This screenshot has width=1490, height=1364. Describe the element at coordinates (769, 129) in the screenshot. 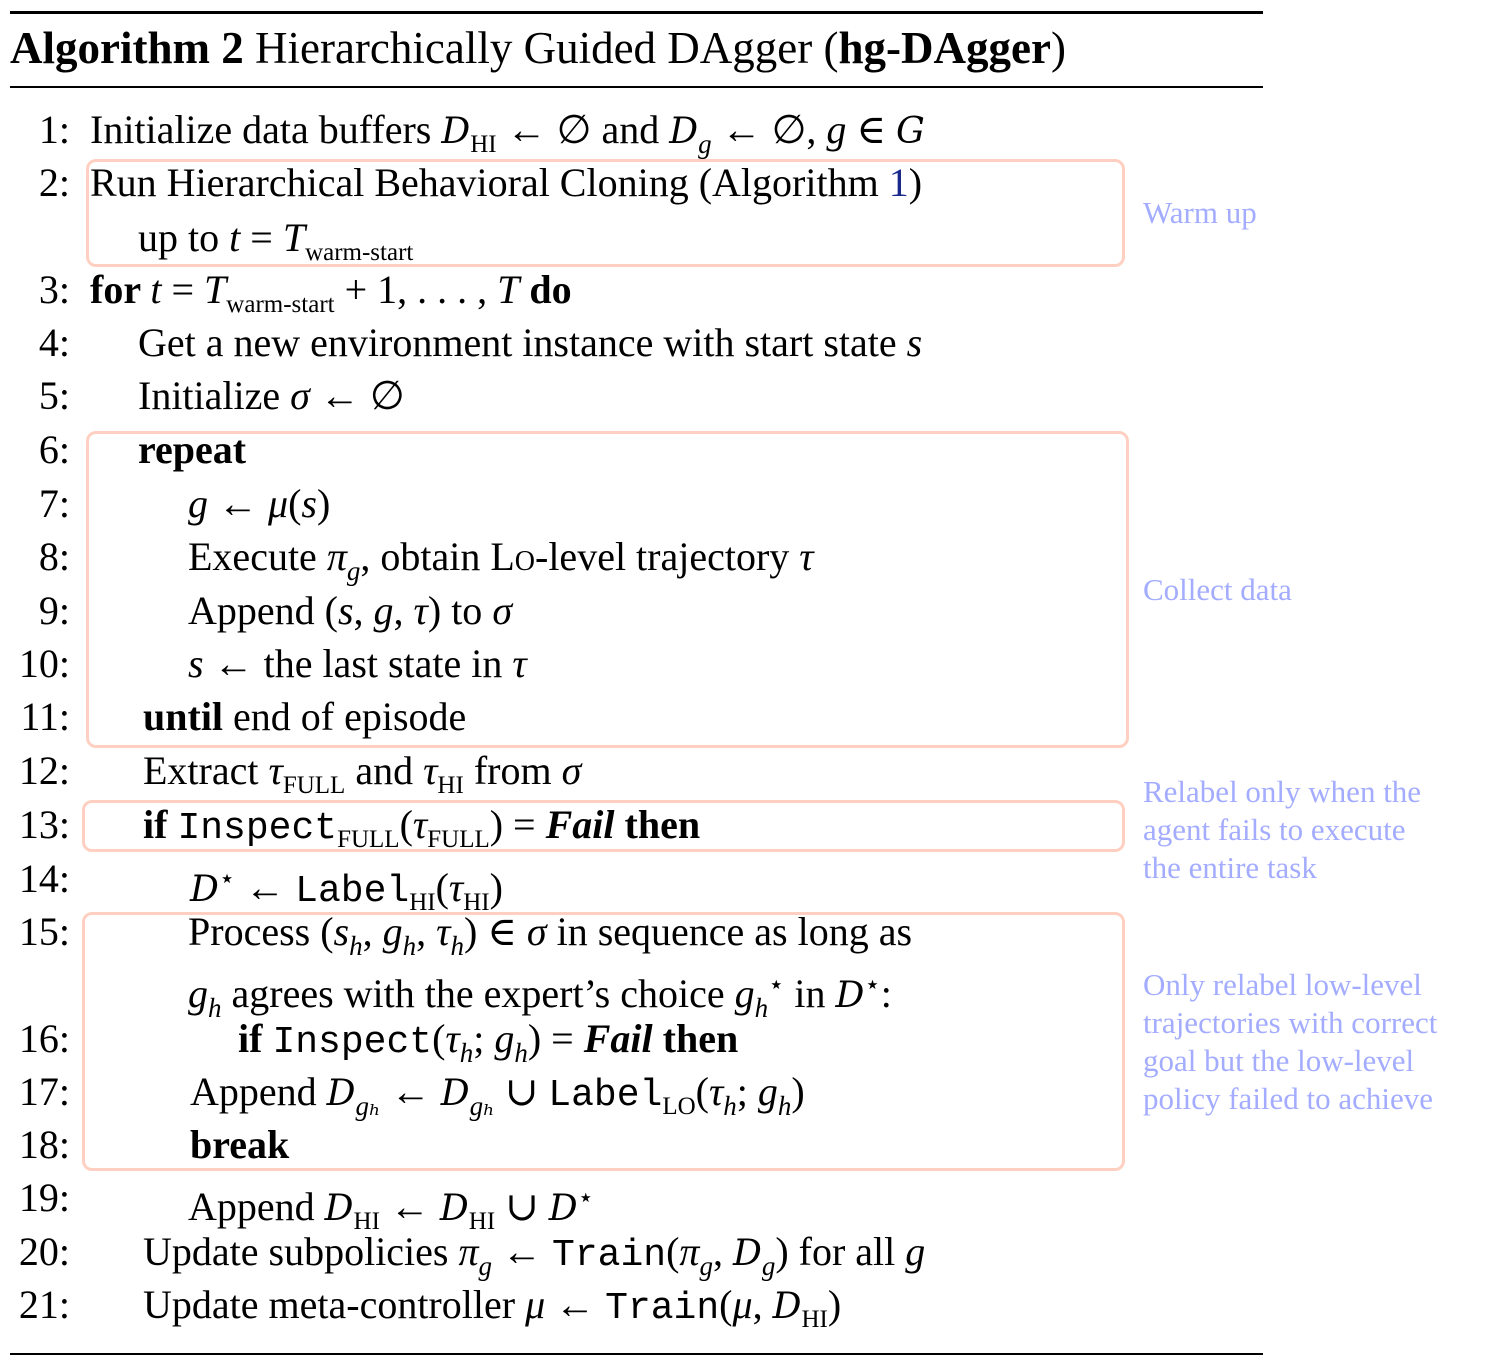

I see `line-segment: ← ∅,` at that location.